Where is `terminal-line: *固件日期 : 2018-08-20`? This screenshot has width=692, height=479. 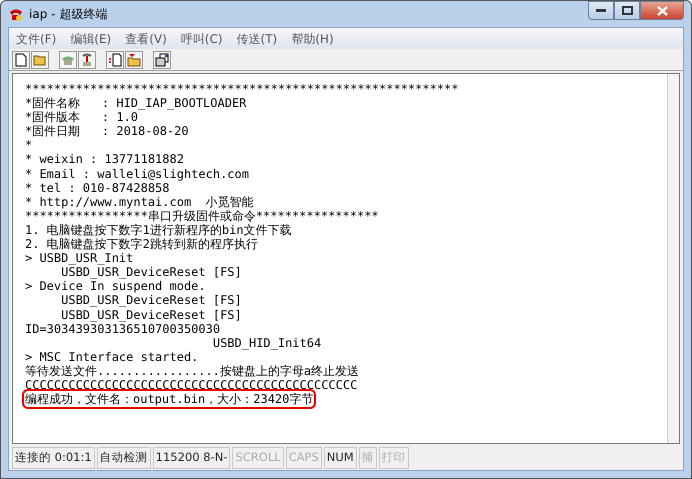 terminal-line: *固件日期 : 2018-08-20 is located at coordinates (107, 131).